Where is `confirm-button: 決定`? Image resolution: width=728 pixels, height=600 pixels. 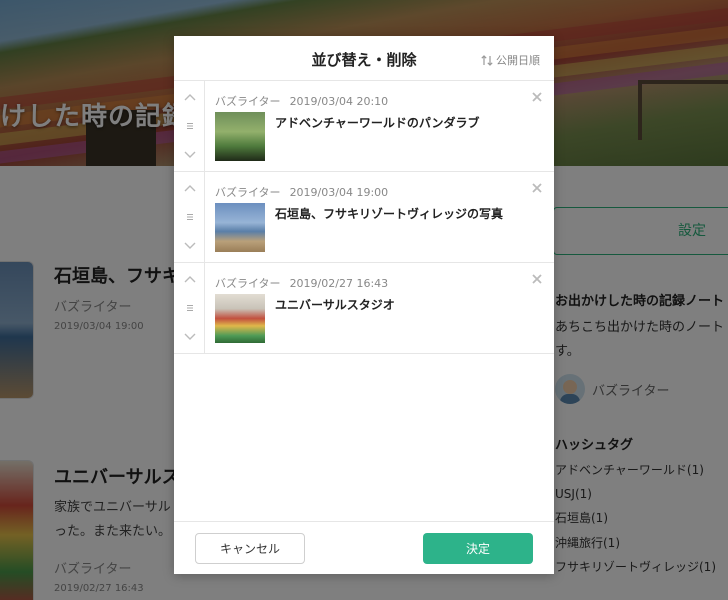 confirm-button: 決定 is located at coordinates (478, 548).